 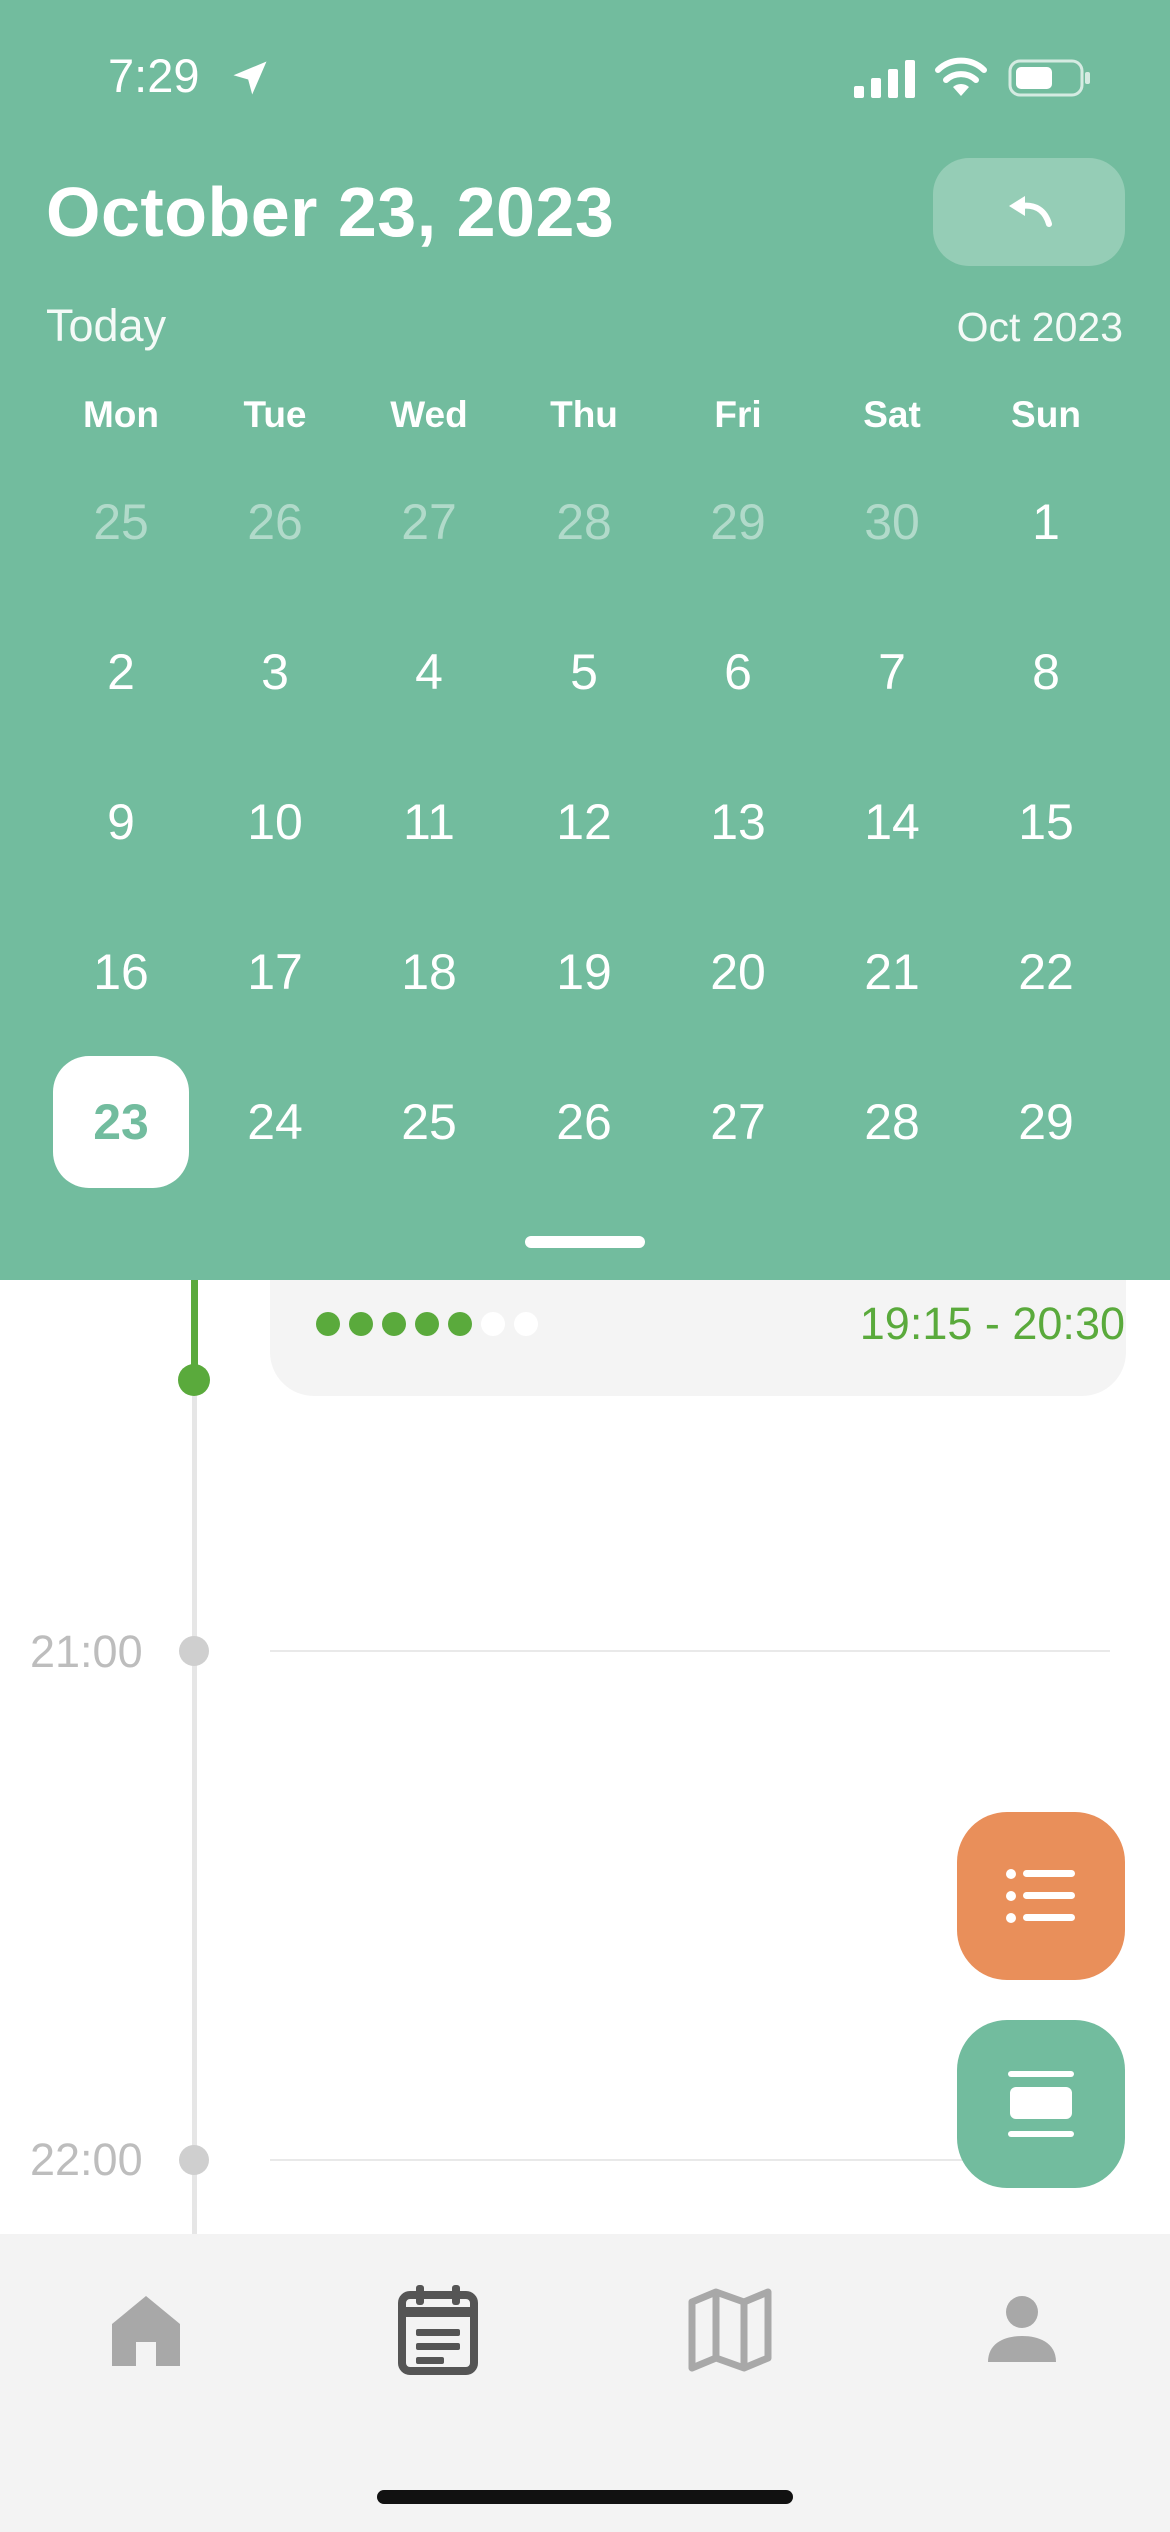 I want to click on profile-icon, so click(x=1022, y=2329).